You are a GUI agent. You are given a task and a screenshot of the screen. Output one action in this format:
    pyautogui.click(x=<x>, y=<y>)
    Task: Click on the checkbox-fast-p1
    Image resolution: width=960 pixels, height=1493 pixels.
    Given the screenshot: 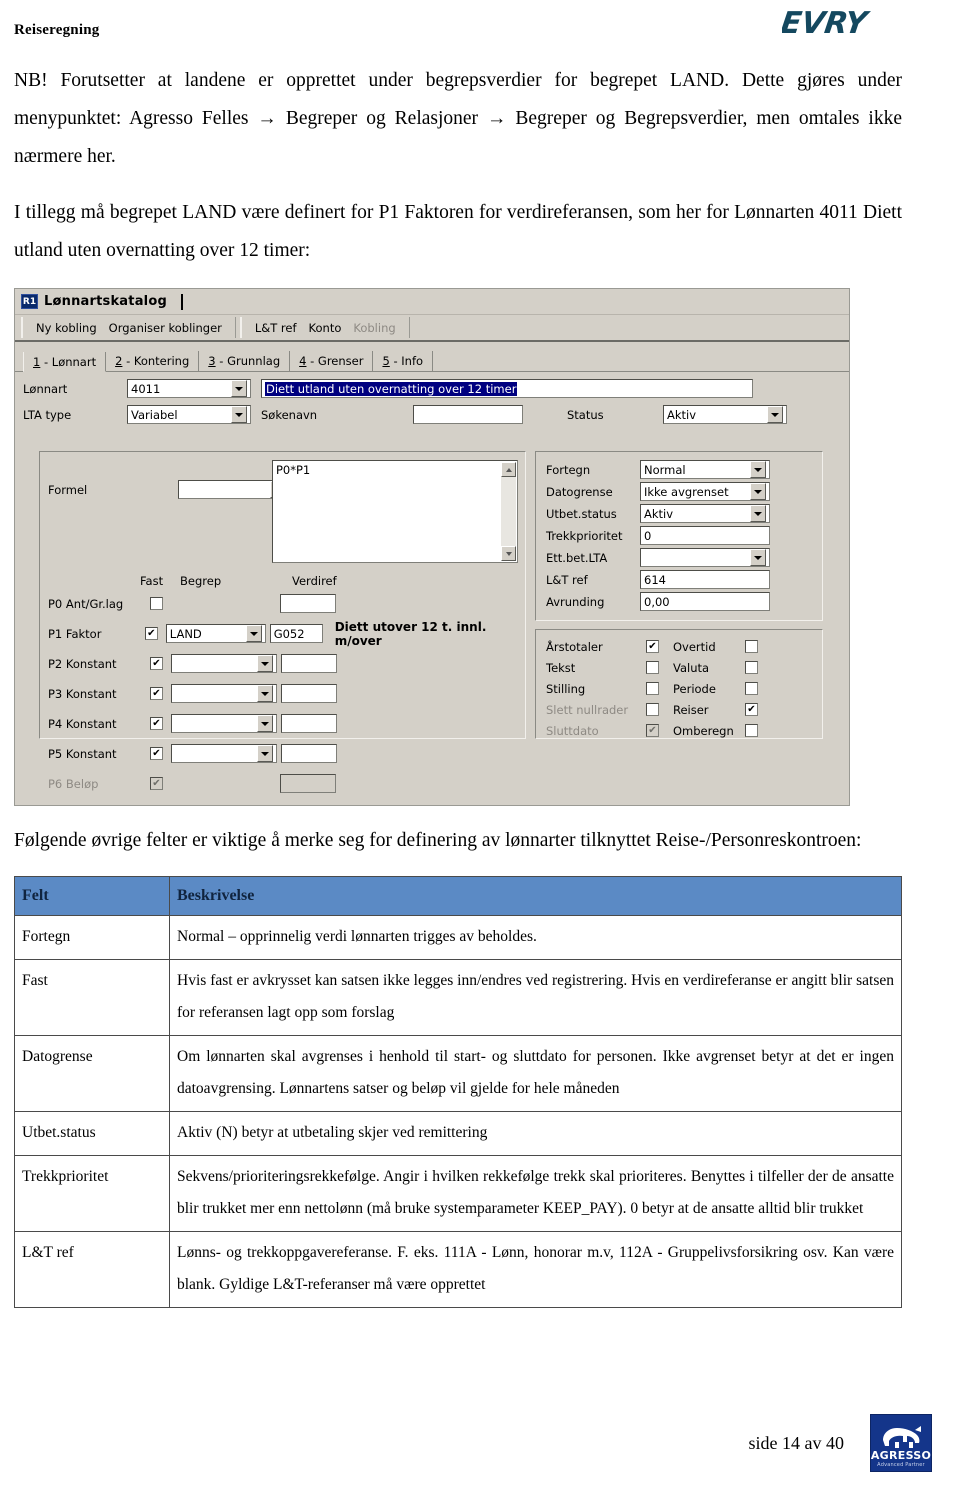 What is the action you would take?
    pyautogui.click(x=151, y=633)
    